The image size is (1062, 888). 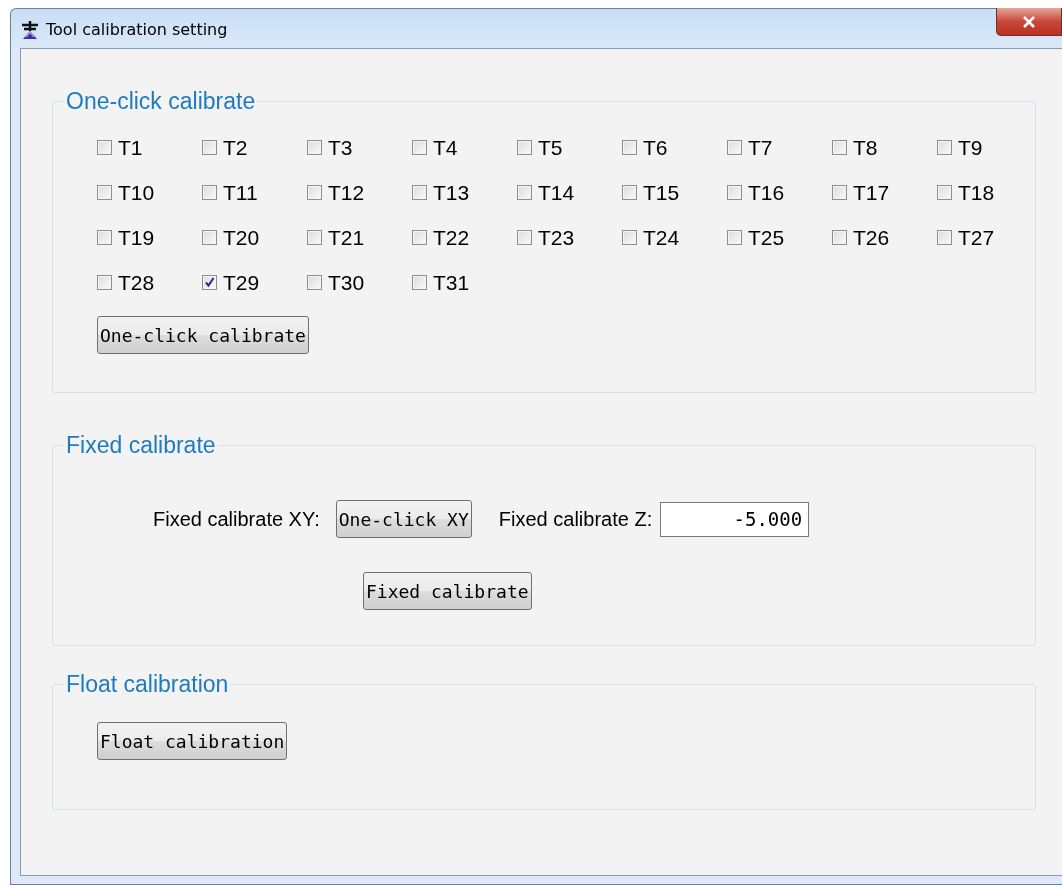 I want to click on checkbox-label: T10, so click(x=136, y=192).